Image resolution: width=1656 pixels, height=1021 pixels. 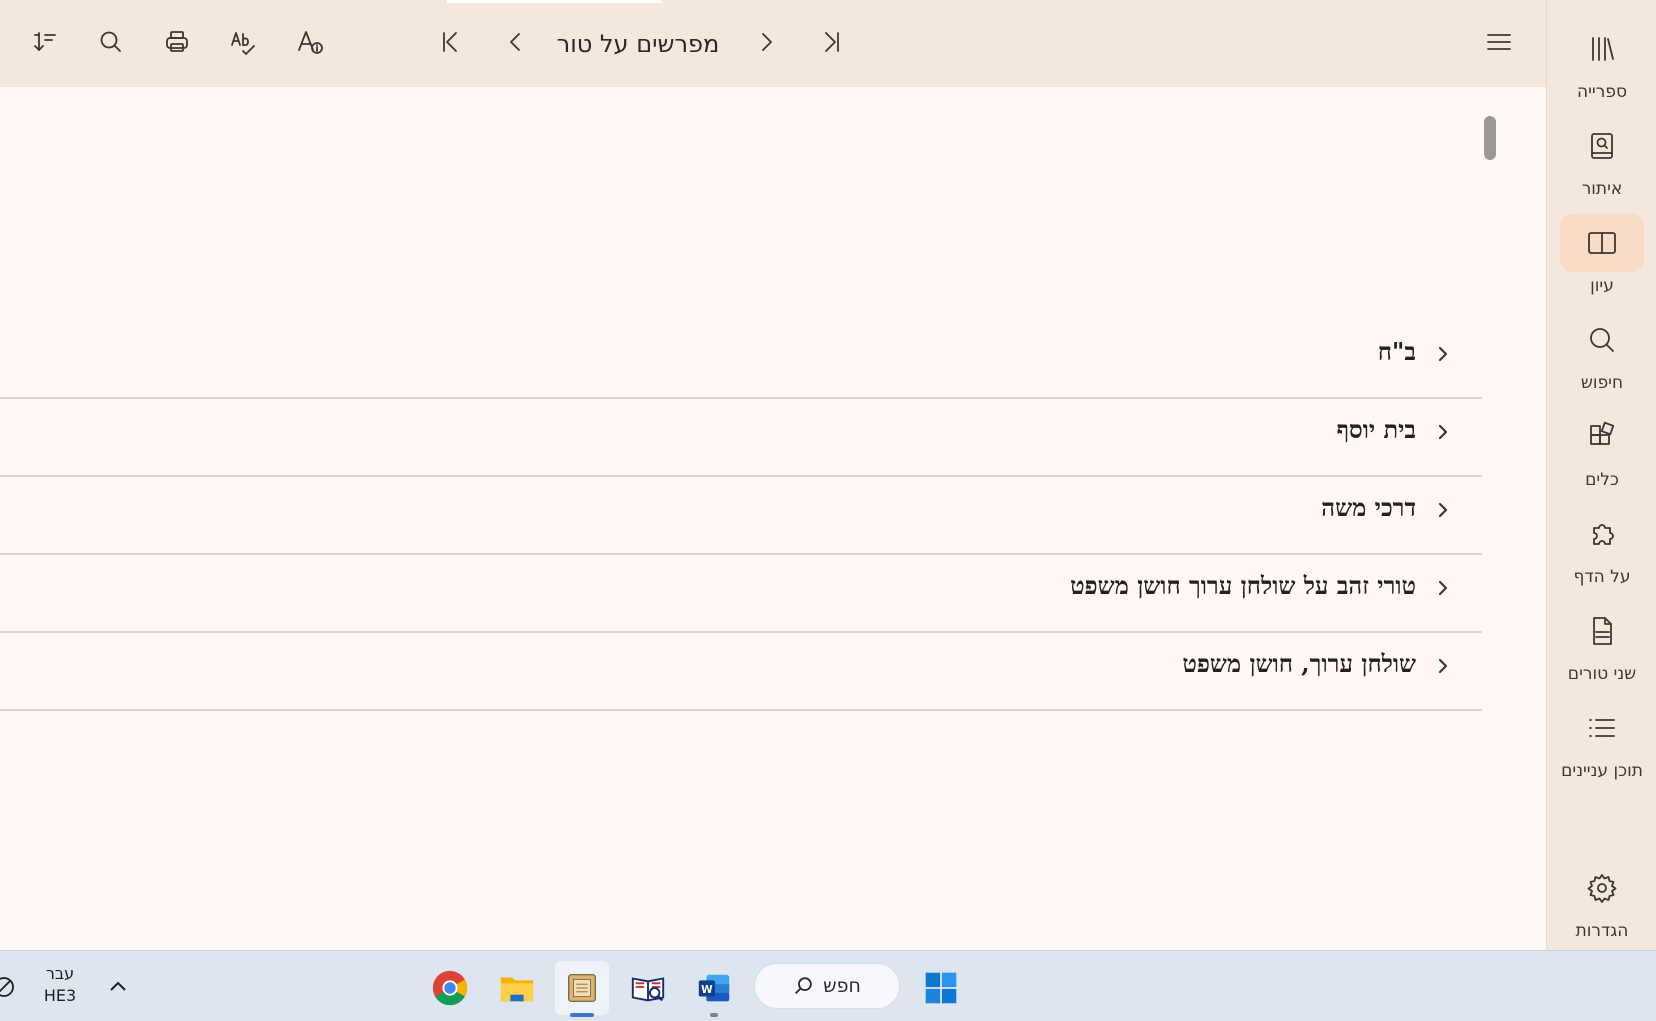 I want to click on list-item-label: דרכי משה, so click(x=1368, y=507).